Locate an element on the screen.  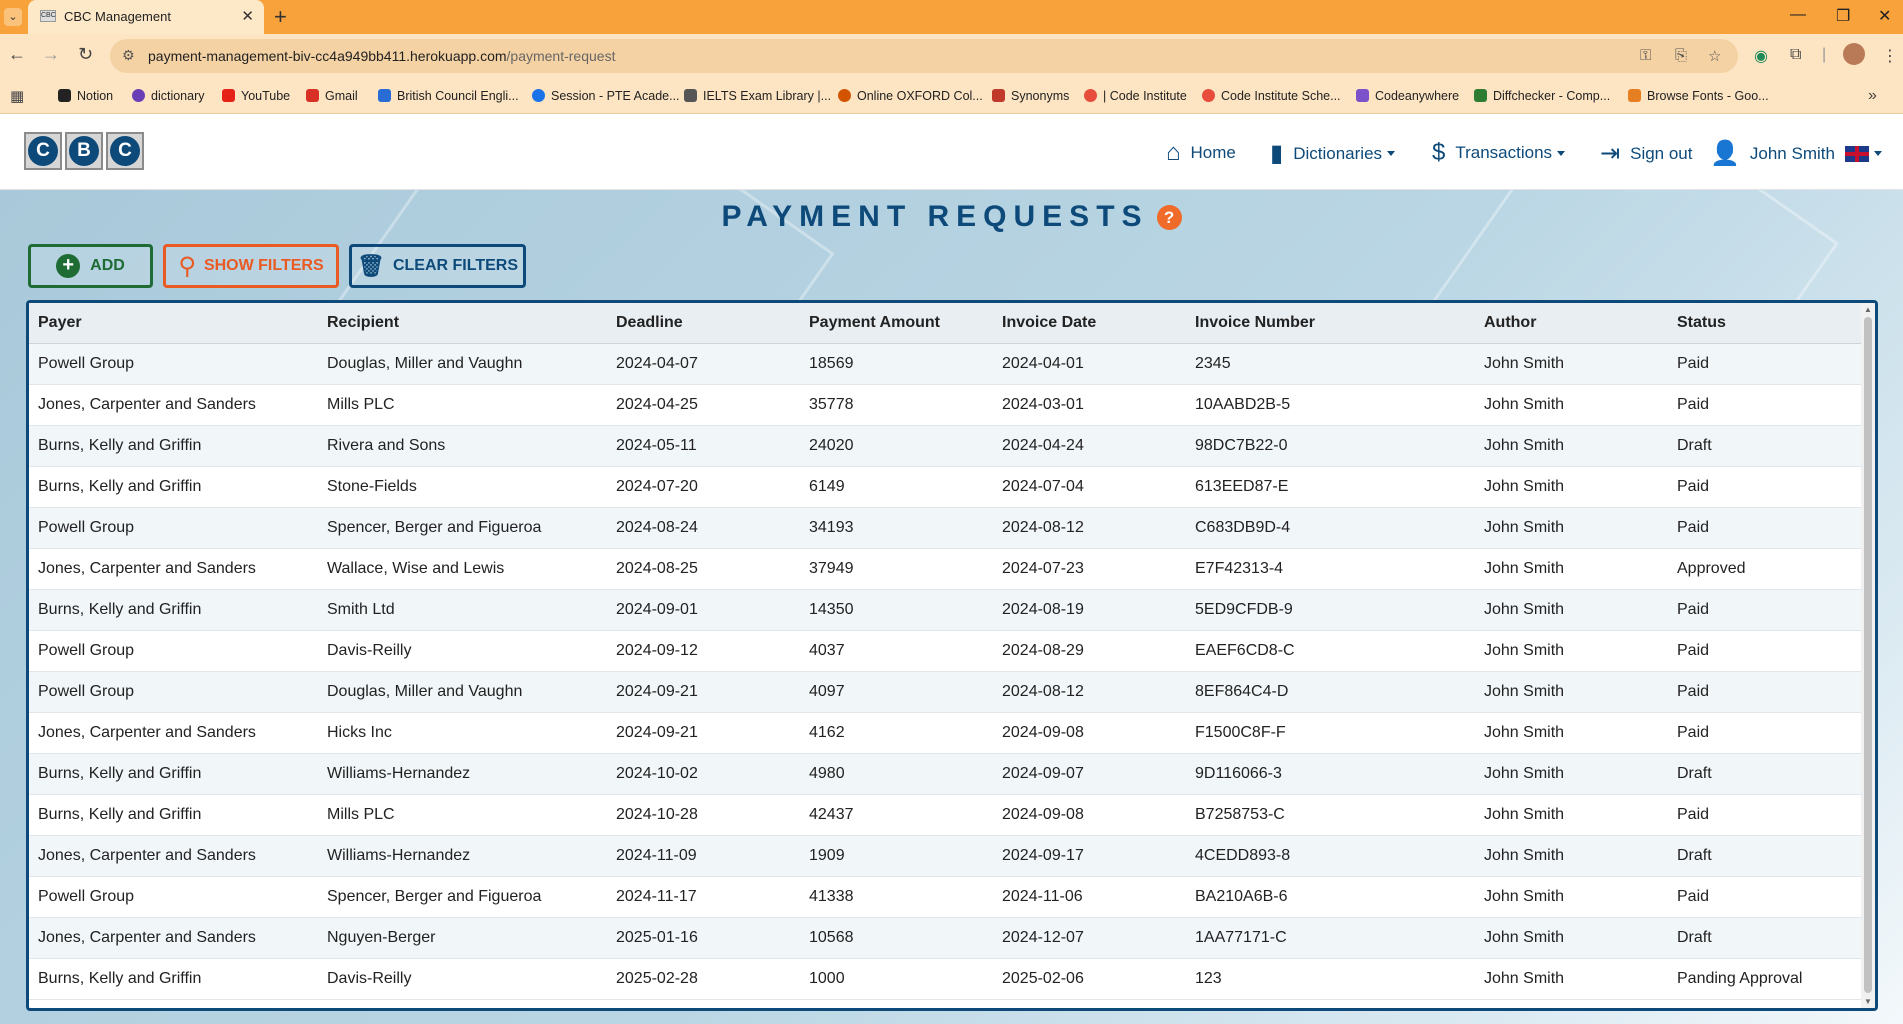
new-tab-icon: + is located at coordinates (280, 17).